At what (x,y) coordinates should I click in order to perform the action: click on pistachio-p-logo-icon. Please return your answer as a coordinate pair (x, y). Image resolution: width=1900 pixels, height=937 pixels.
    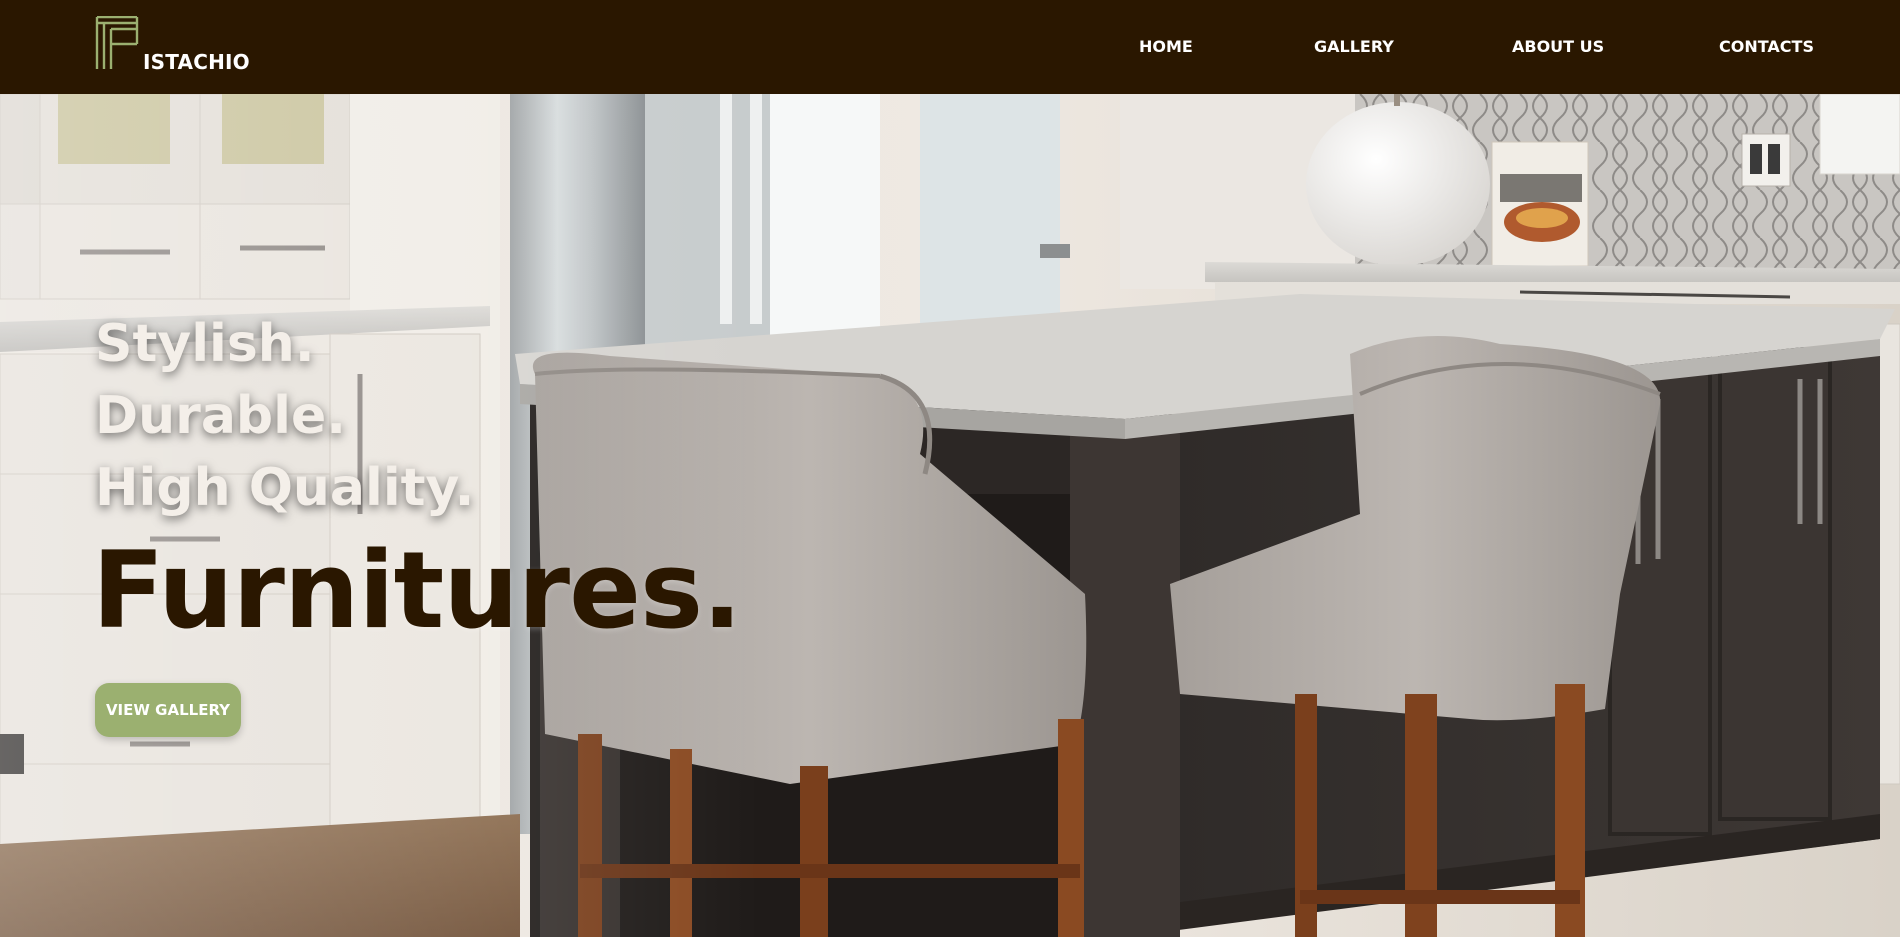
    Looking at the image, I should click on (117, 42).